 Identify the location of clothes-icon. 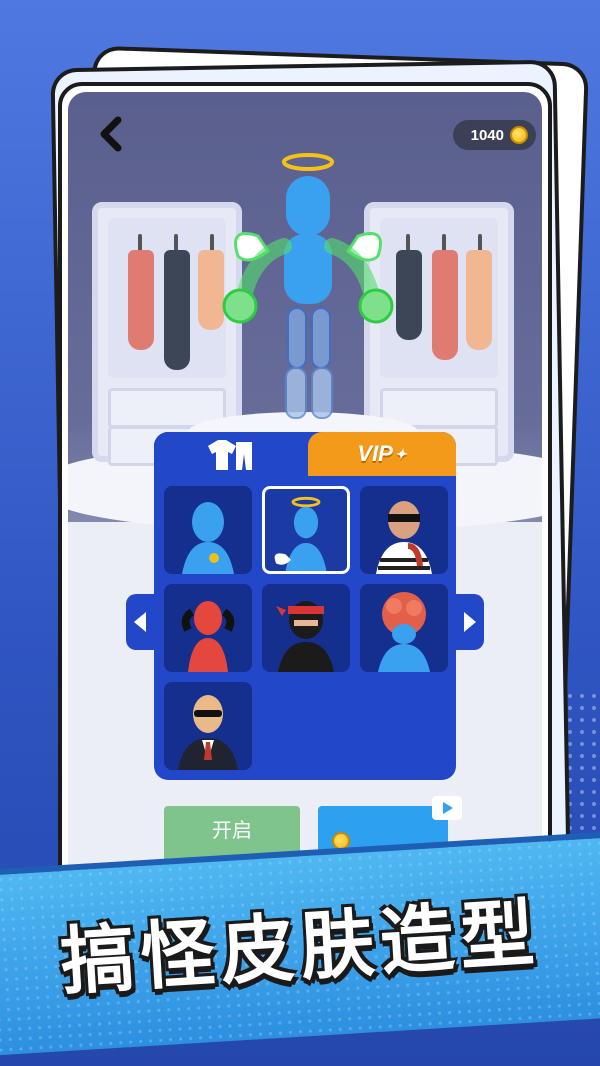
(230, 455).